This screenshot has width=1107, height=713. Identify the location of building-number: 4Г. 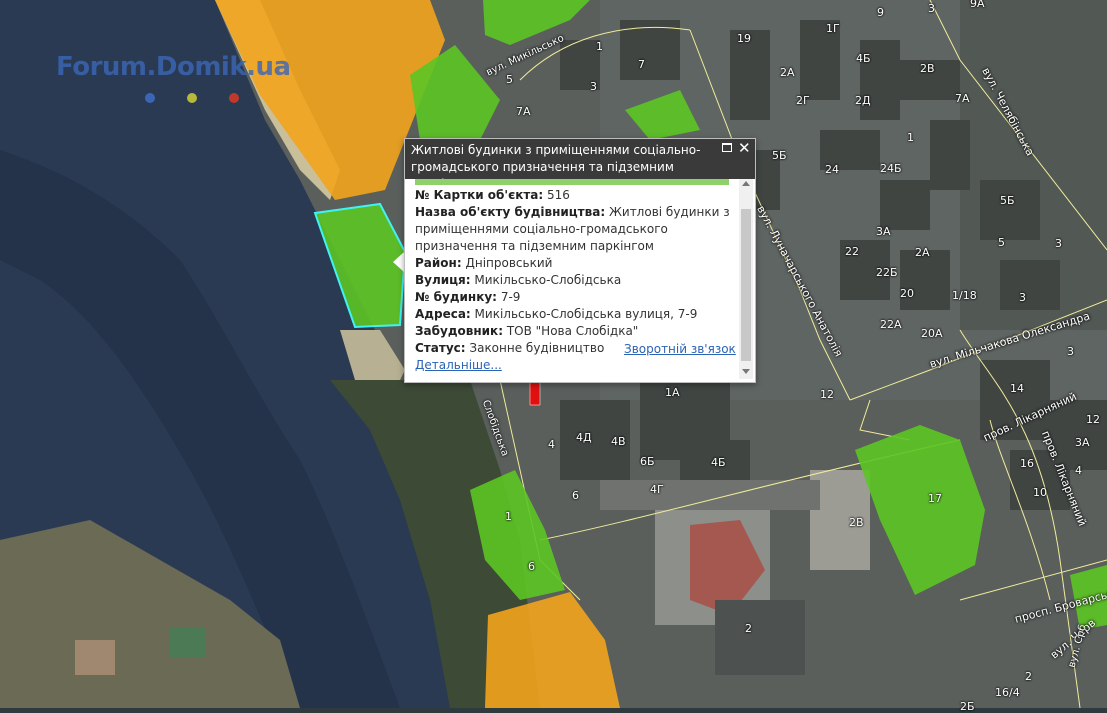
(657, 489).